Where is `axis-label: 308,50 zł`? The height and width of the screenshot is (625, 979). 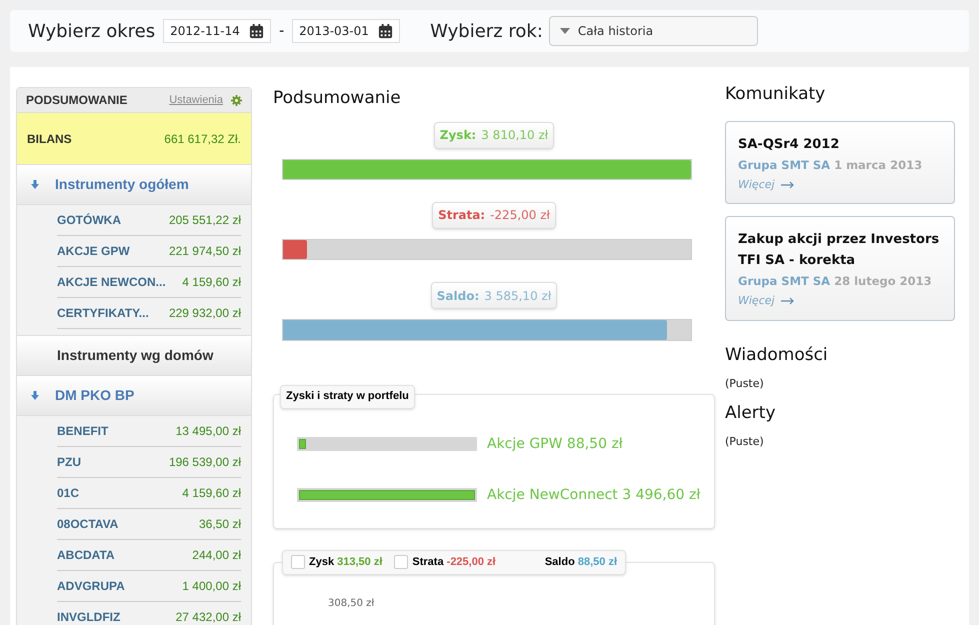
axis-label: 308,50 zł is located at coordinates (351, 603).